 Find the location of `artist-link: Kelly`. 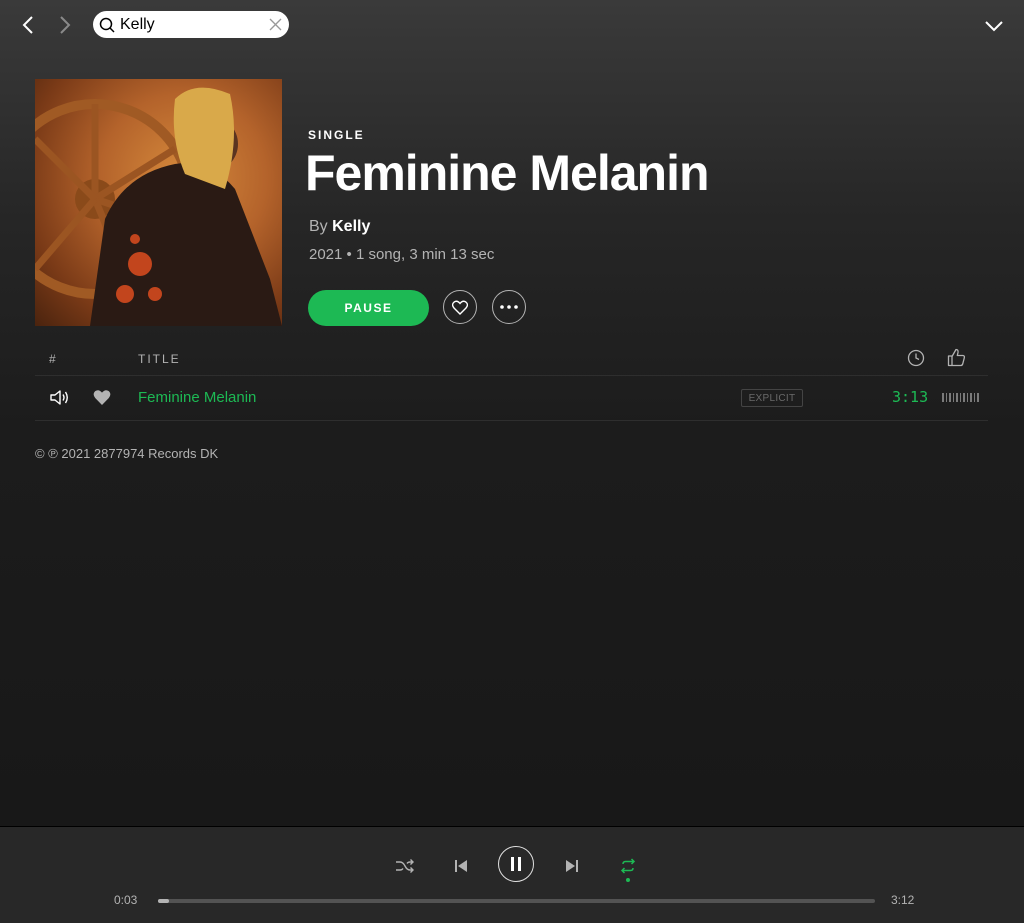

artist-link: Kelly is located at coordinates (351, 226).